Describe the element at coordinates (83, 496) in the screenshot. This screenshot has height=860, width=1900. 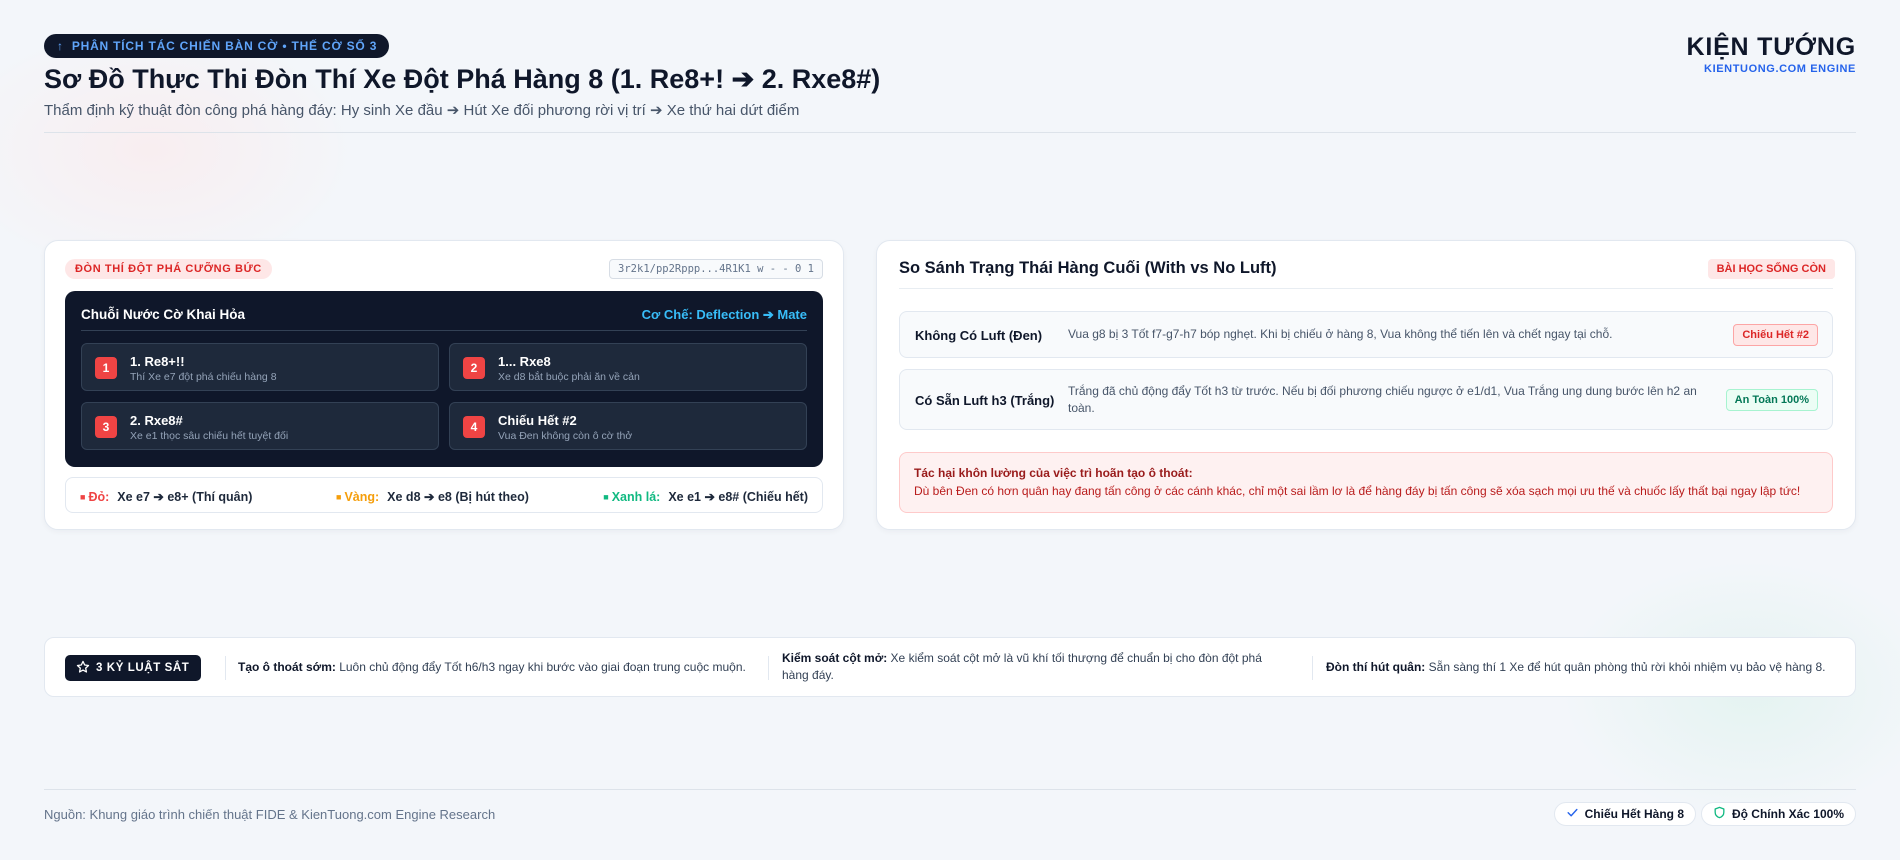
I see `red-square-icon: ■` at that location.